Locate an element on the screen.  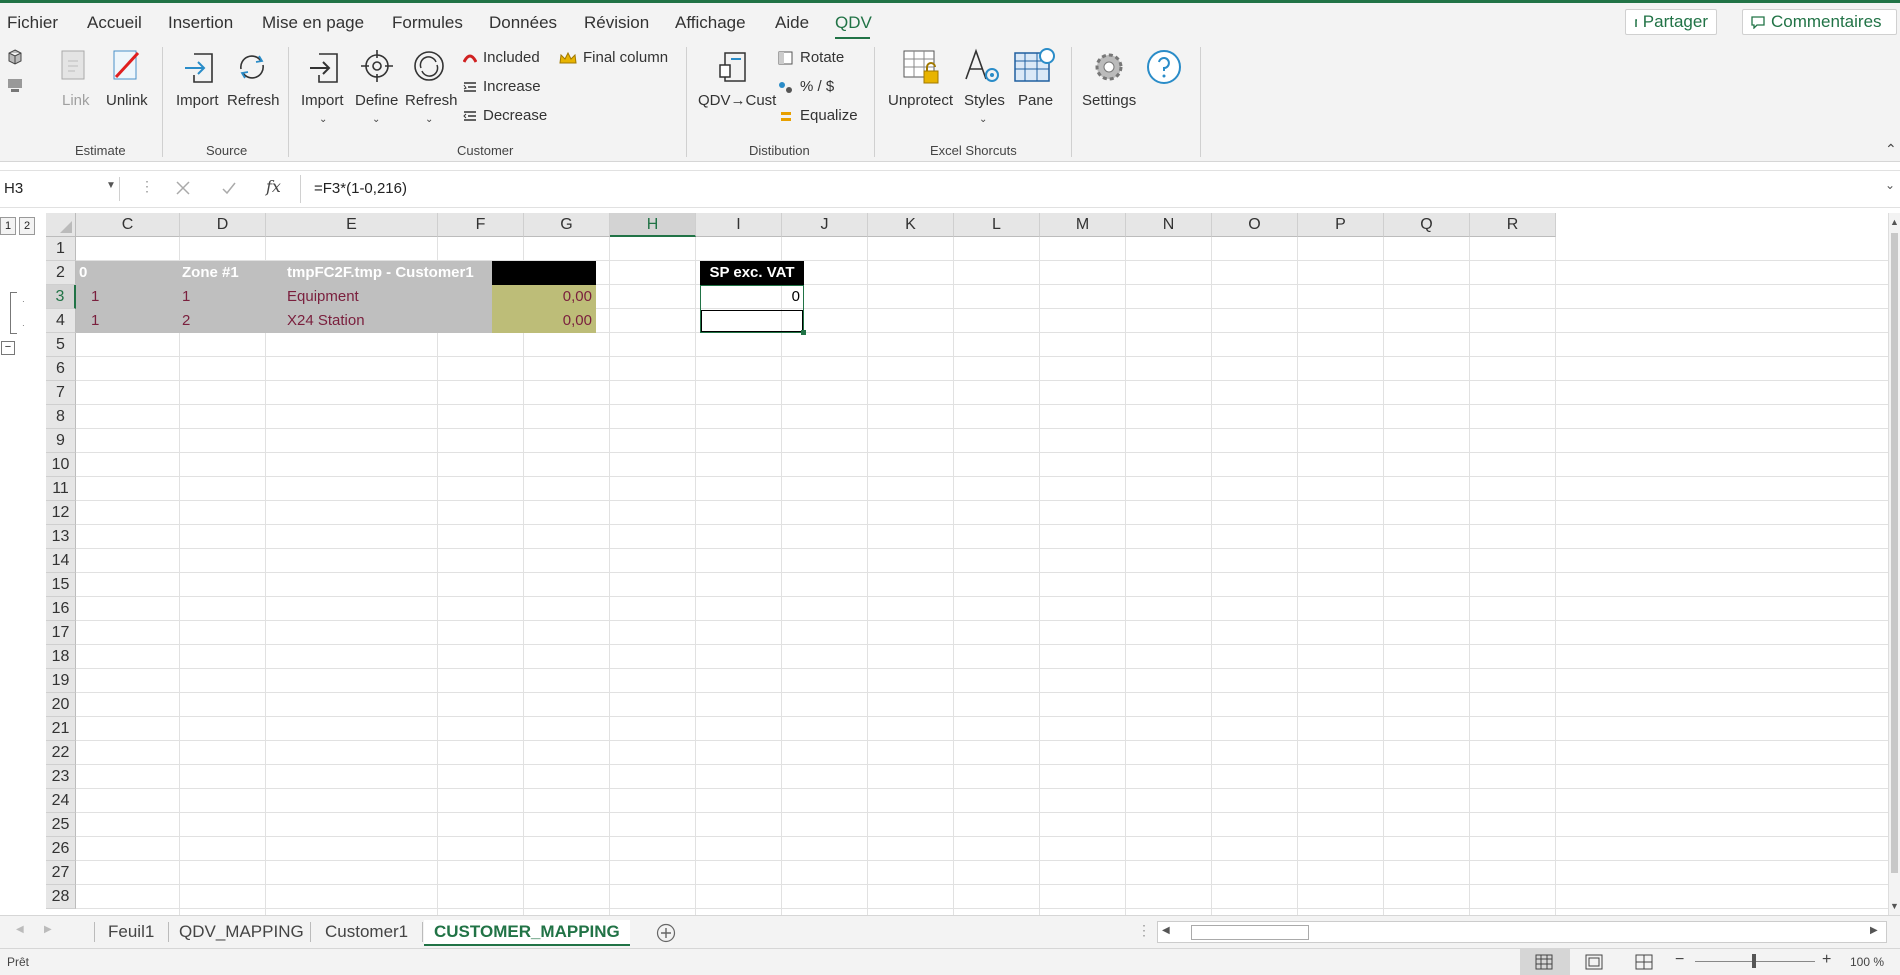
column-header-l: L is located at coordinates (997, 225).